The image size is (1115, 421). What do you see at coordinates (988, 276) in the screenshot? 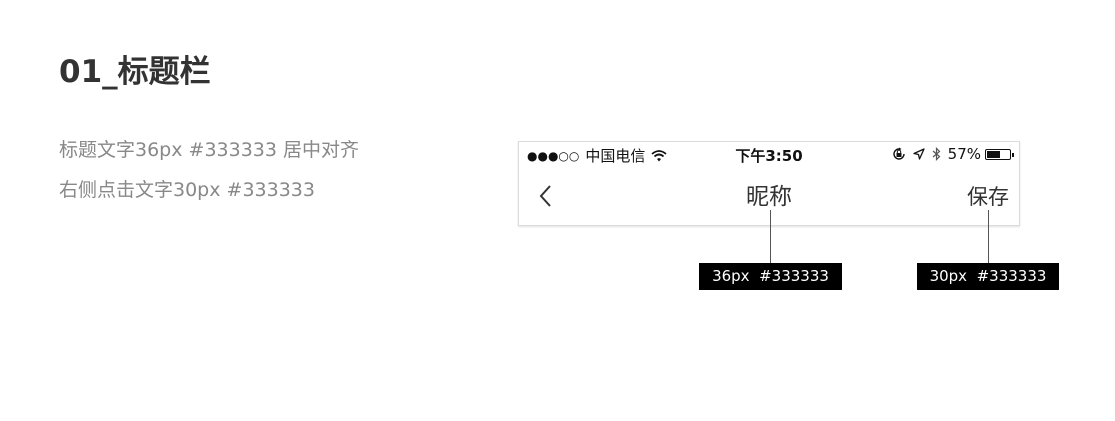
I see `action-spec-annotation: 30px #333333` at bounding box center [988, 276].